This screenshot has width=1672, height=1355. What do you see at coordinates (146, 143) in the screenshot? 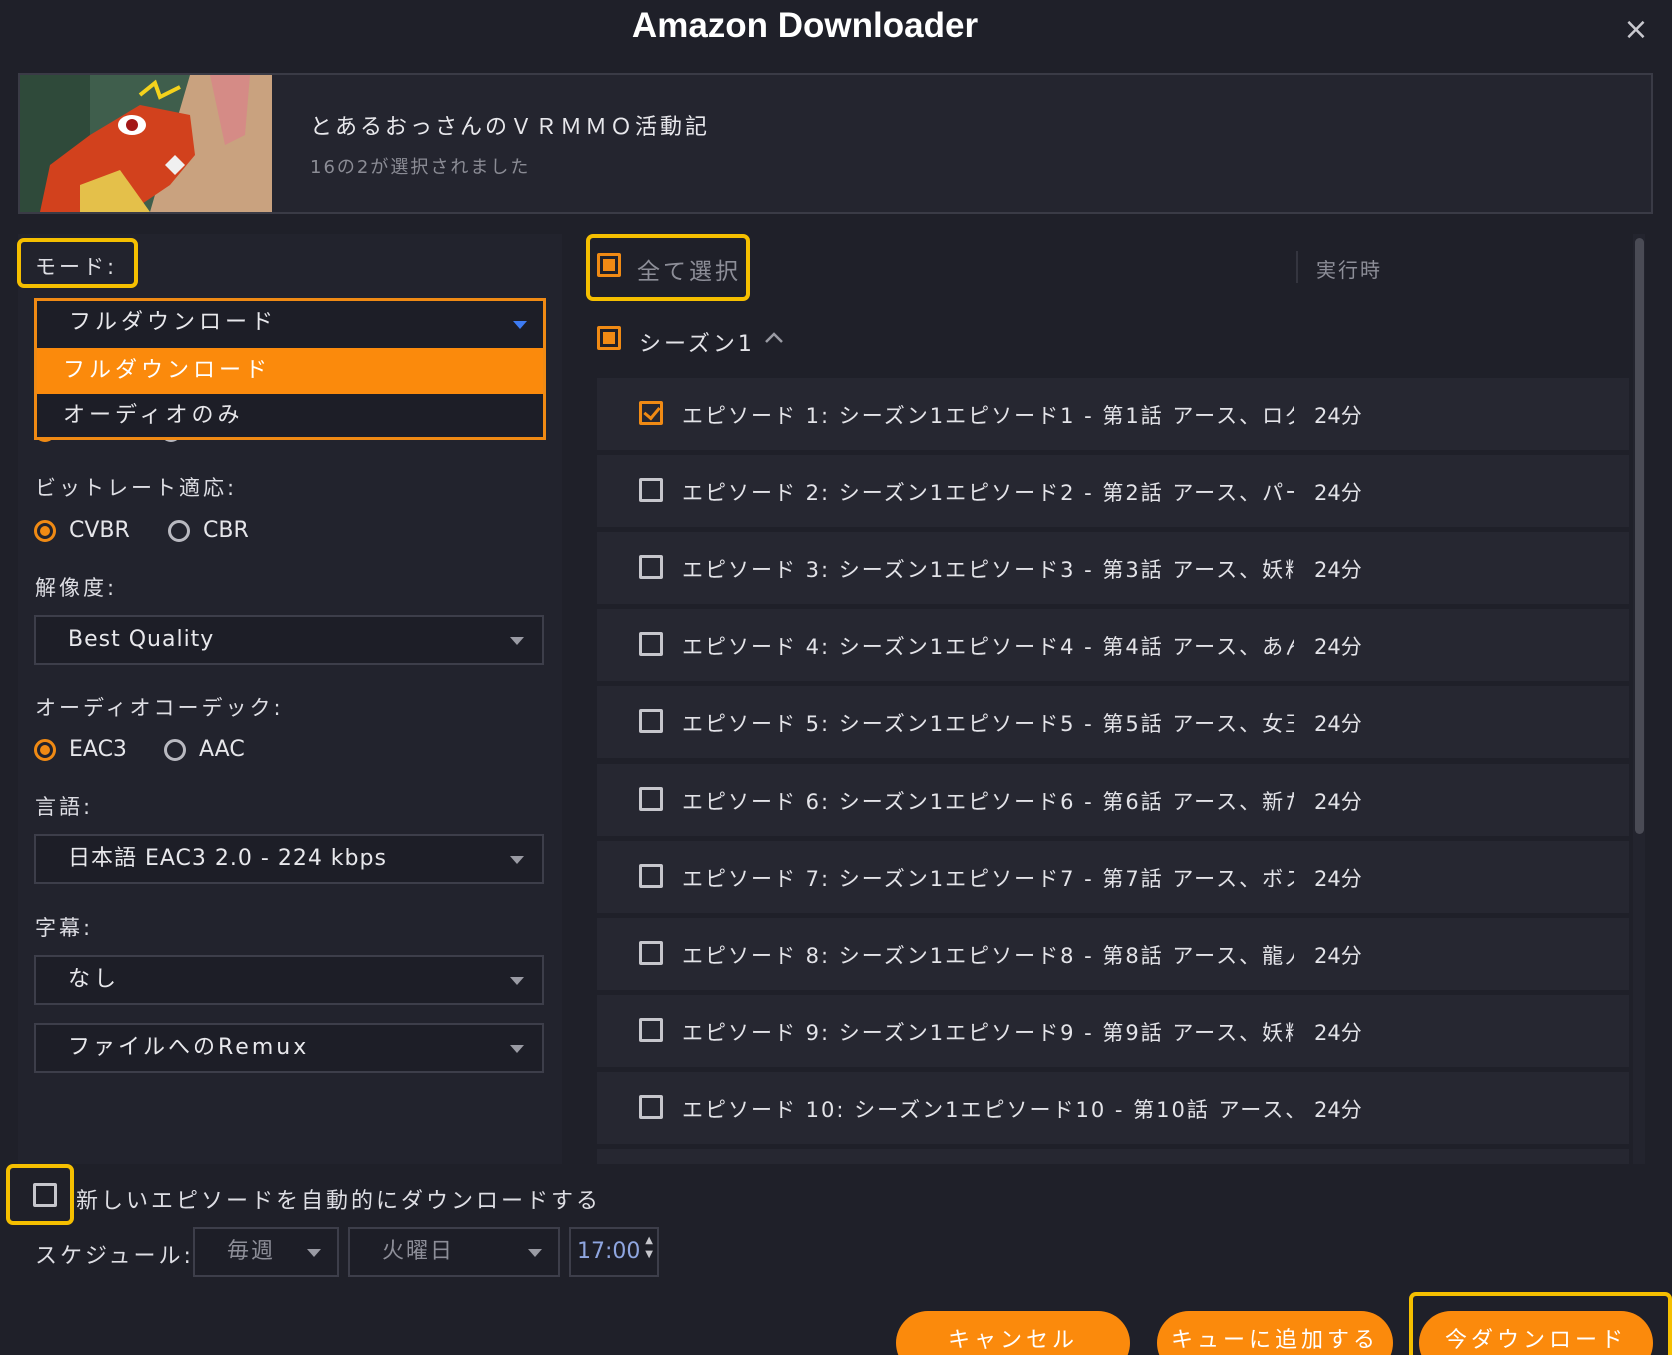
I see `show-thumbnail` at bounding box center [146, 143].